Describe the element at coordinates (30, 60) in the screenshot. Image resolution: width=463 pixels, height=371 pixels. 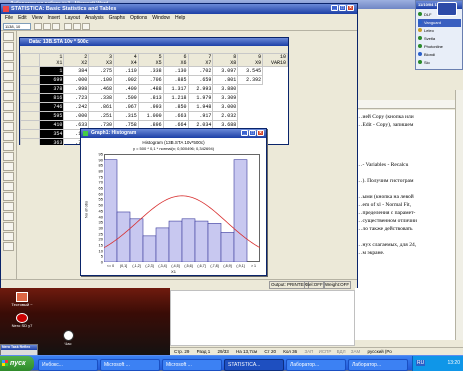
I see `corner-cell` at that location.